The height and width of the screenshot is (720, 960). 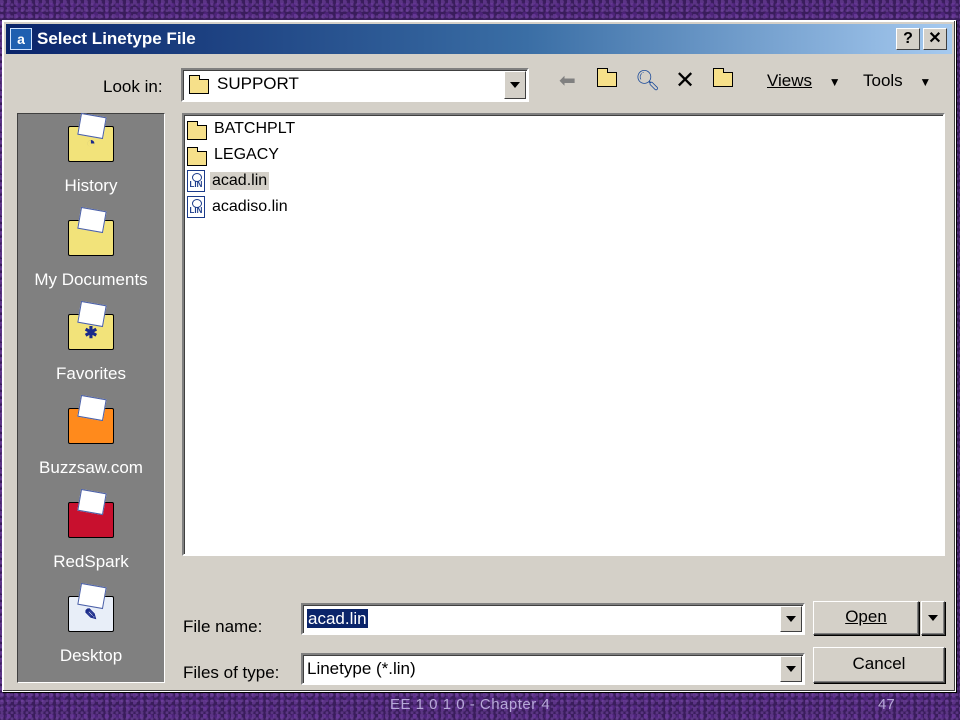 I want to click on place-redspark: RedSpark, so click(x=91, y=537).